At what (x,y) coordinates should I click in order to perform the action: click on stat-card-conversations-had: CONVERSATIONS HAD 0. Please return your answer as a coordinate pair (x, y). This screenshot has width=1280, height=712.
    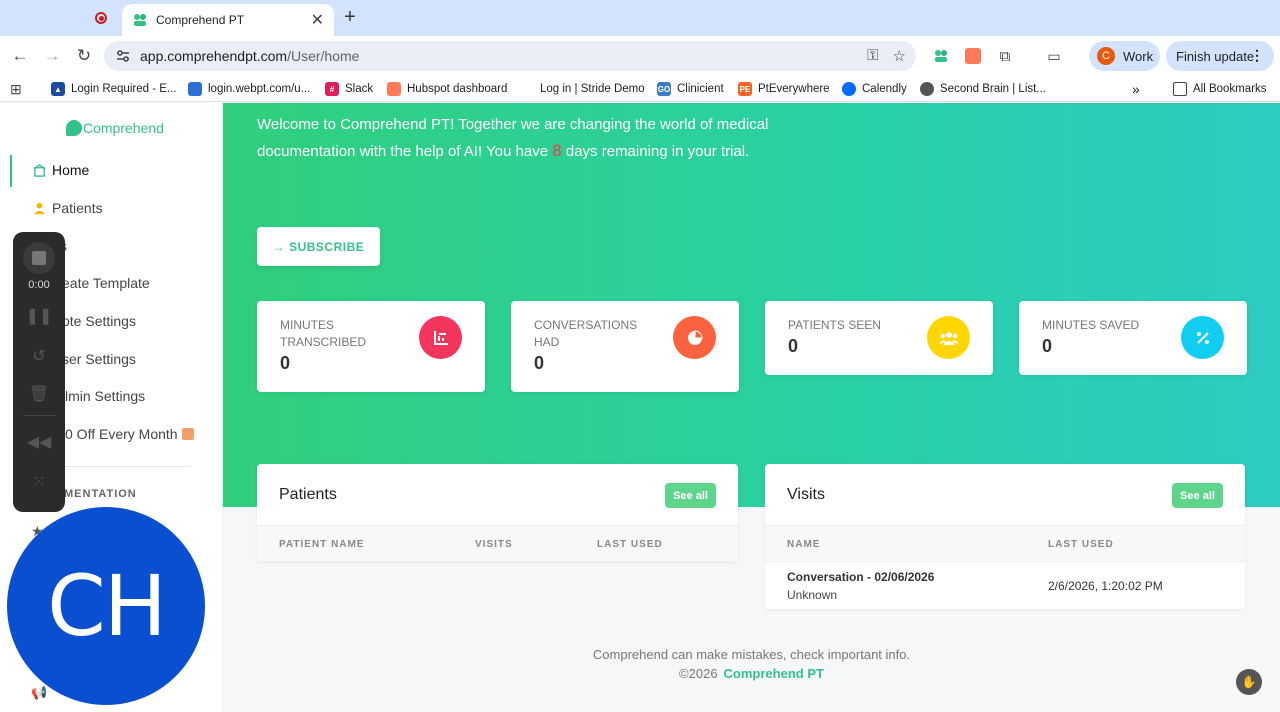
    Looking at the image, I should click on (625, 346).